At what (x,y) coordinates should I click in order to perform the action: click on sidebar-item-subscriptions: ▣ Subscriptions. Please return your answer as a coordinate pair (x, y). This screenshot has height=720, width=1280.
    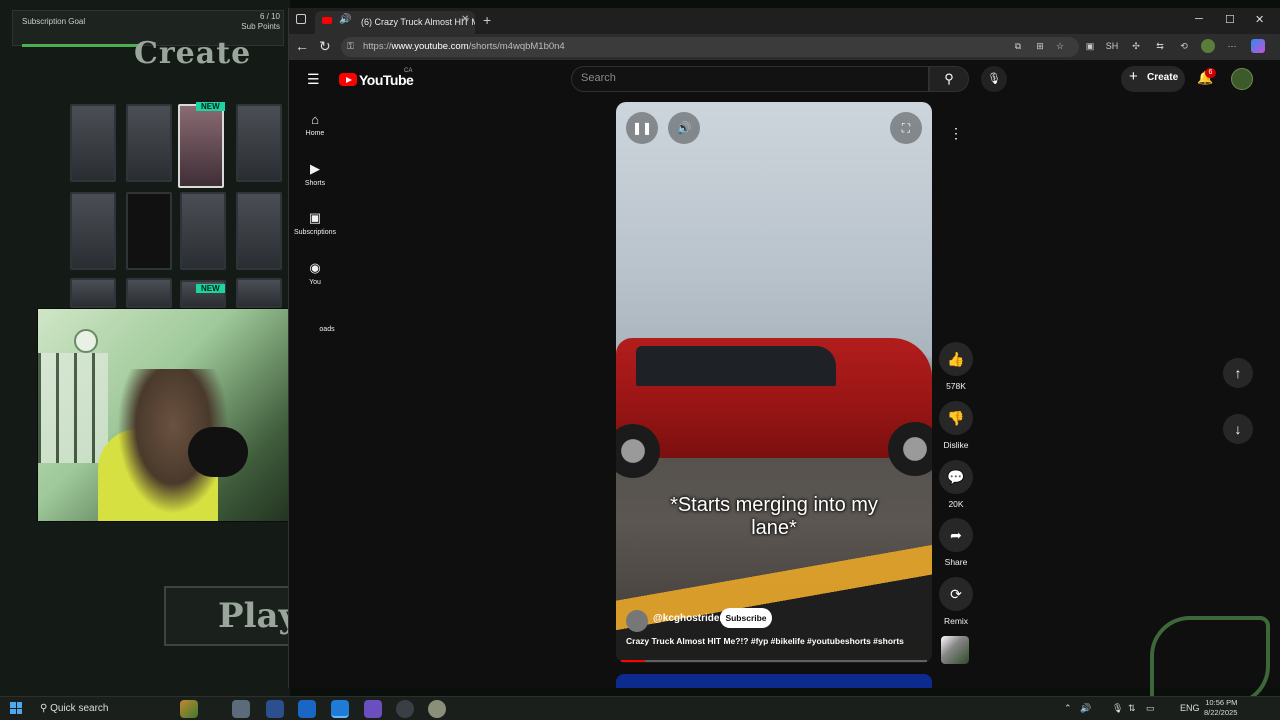
    Looking at the image, I should click on (315, 223).